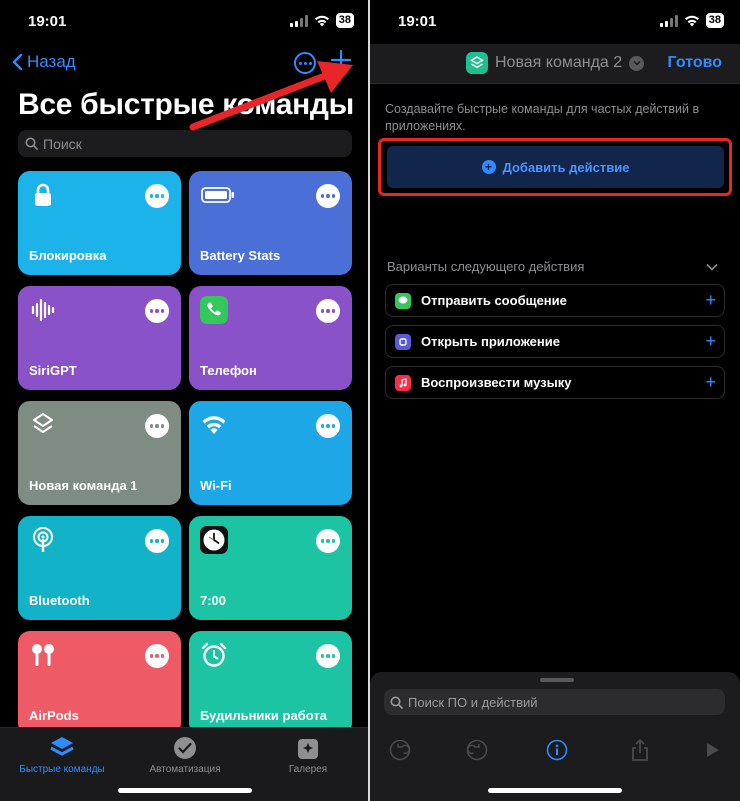  I want to click on search-icon, so click(396, 702).